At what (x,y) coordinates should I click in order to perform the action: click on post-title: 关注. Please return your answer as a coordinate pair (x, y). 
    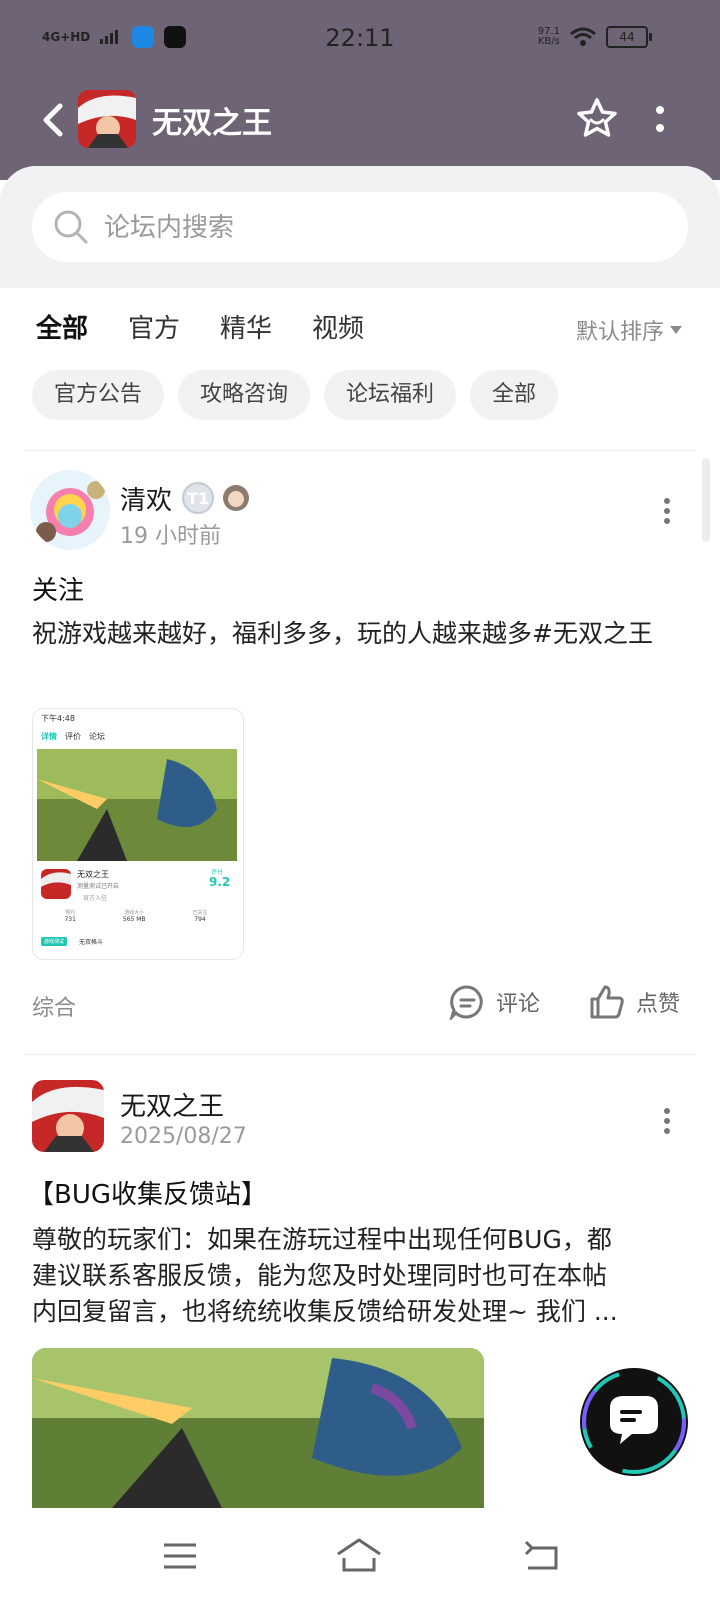
    Looking at the image, I should click on (58, 588).